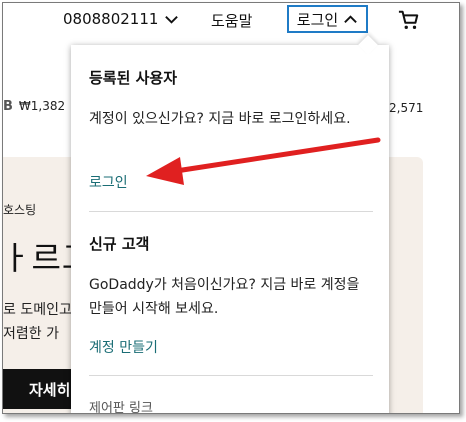  I want to click on top-nav: 0808802111 도움말 로그인, so click(231, 21).